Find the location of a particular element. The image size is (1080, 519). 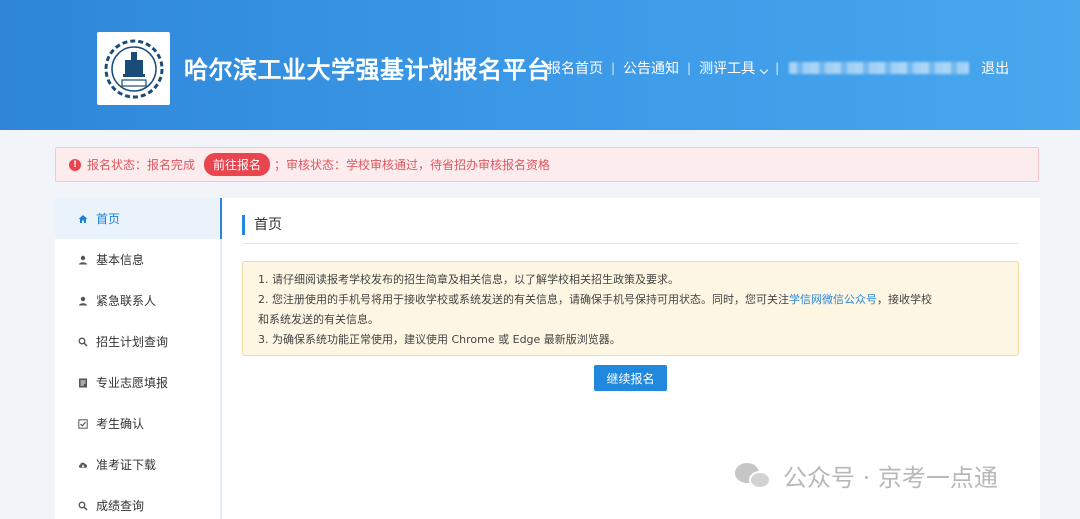

hit-emblem-icon is located at coordinates (133, 68).